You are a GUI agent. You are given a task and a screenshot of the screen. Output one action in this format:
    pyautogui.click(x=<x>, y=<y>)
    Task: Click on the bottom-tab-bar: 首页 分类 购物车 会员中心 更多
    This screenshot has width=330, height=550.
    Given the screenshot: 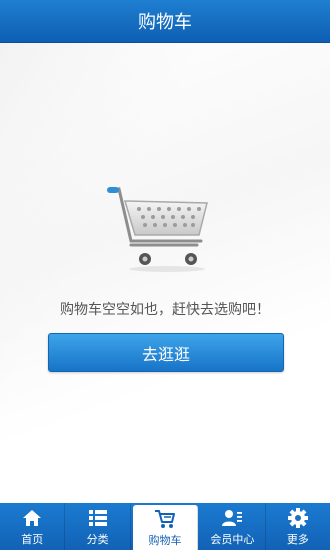 What is the action you would take?
    pyautogui.click(x=165, y=526)
    